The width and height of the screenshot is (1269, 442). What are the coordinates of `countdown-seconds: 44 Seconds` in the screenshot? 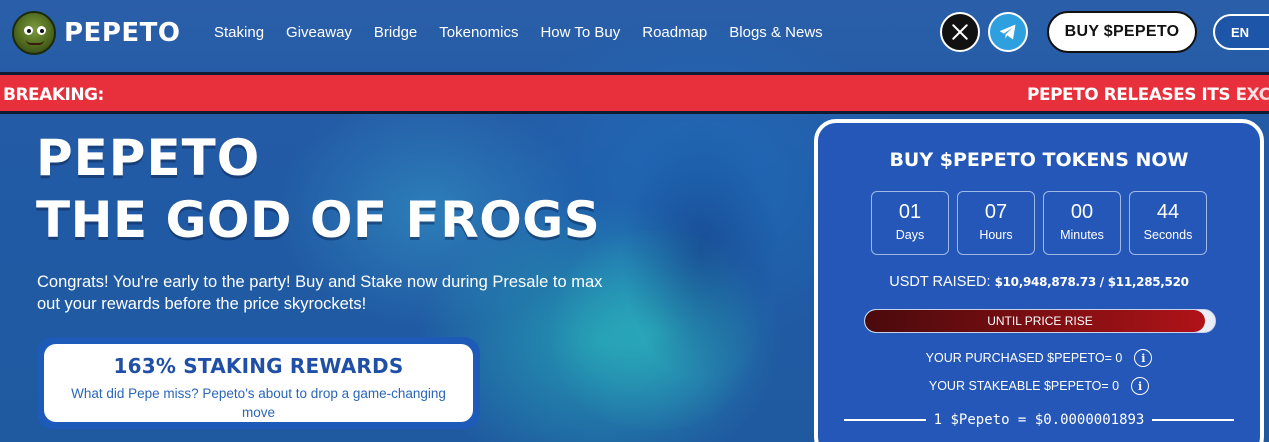 It's located at (1168, 223).